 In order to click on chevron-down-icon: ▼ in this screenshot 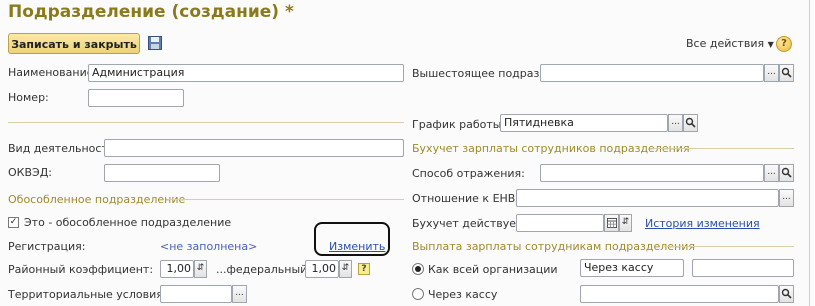, I will do `click(770, 44)`.